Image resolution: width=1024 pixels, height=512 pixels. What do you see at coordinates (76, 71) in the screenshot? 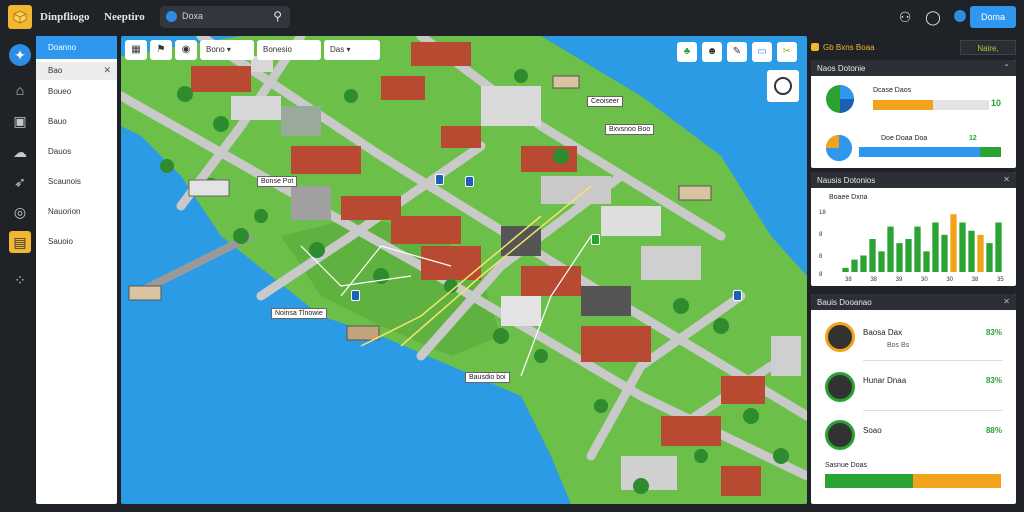
I see `sidebar-selected-item: Bao ✕` at bounding box center [76, 71].